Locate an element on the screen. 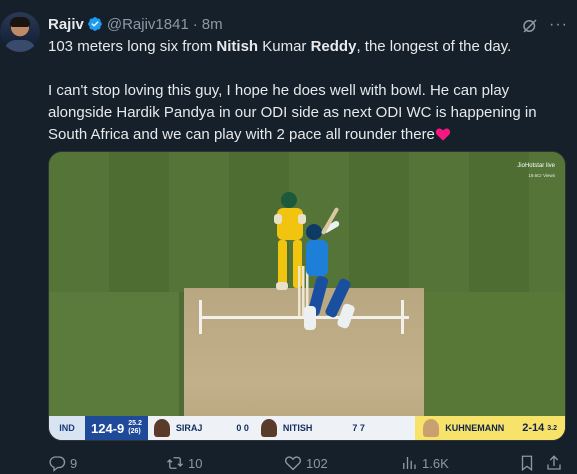 This screenshot has width=577, height=474. share-icon is located at coordinates (554, 462).